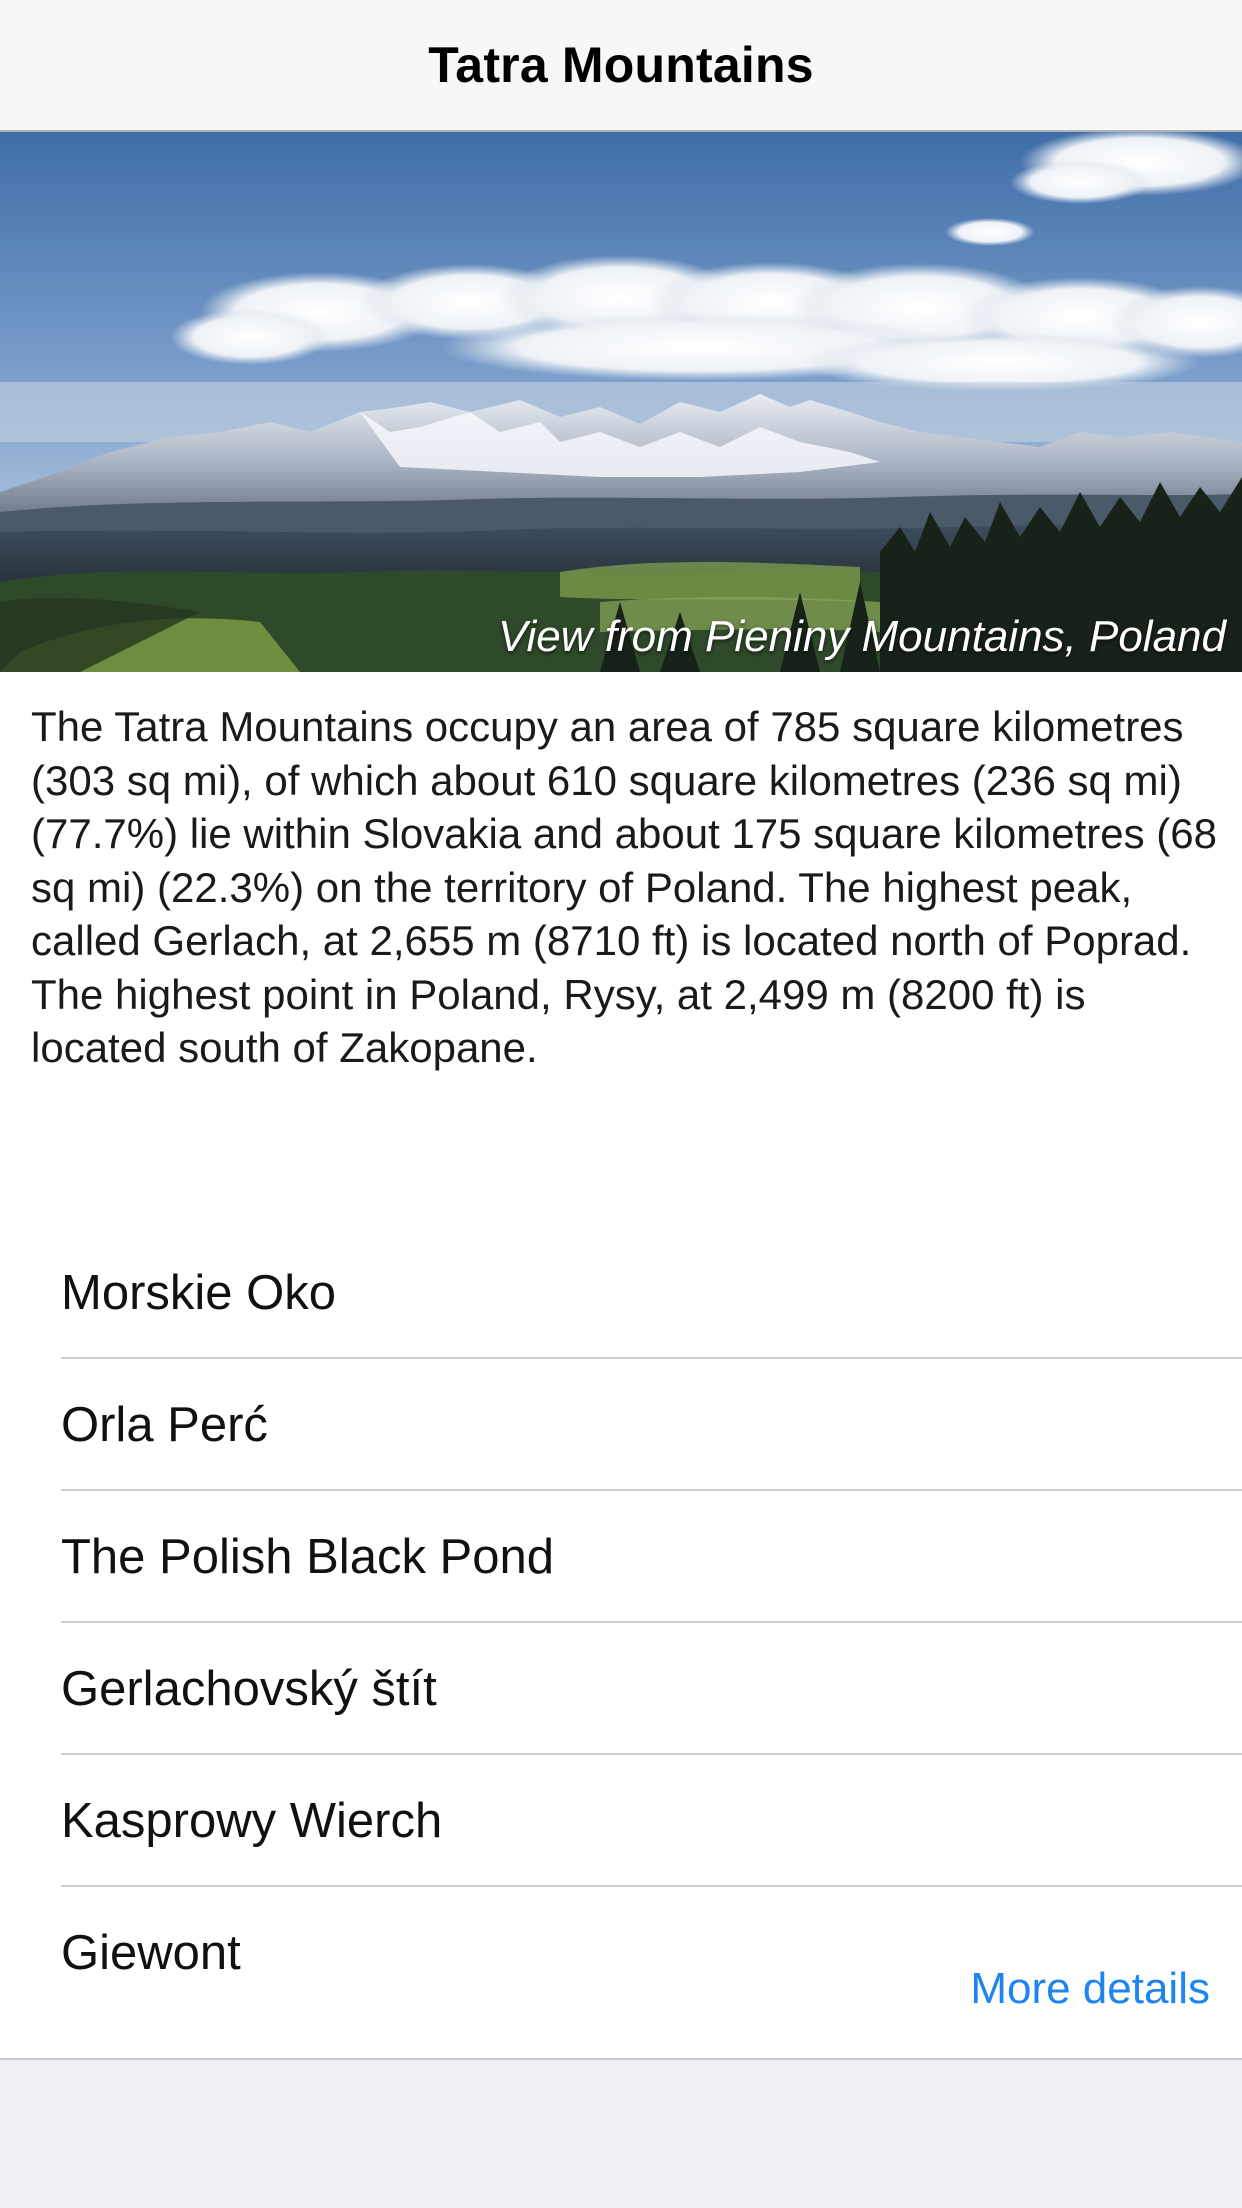  What do you see at coordinates (621, 1293) in the screenshot?
I see `list-item-morskie-oko: Morskie Oko` at bounding box center [621, 1293].